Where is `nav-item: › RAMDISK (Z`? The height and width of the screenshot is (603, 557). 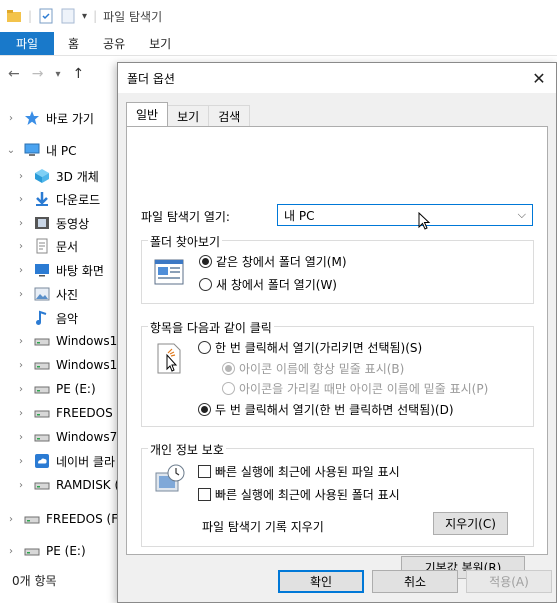 nav-item: › RAMDISK (Z is located at coordinates (71, 485).